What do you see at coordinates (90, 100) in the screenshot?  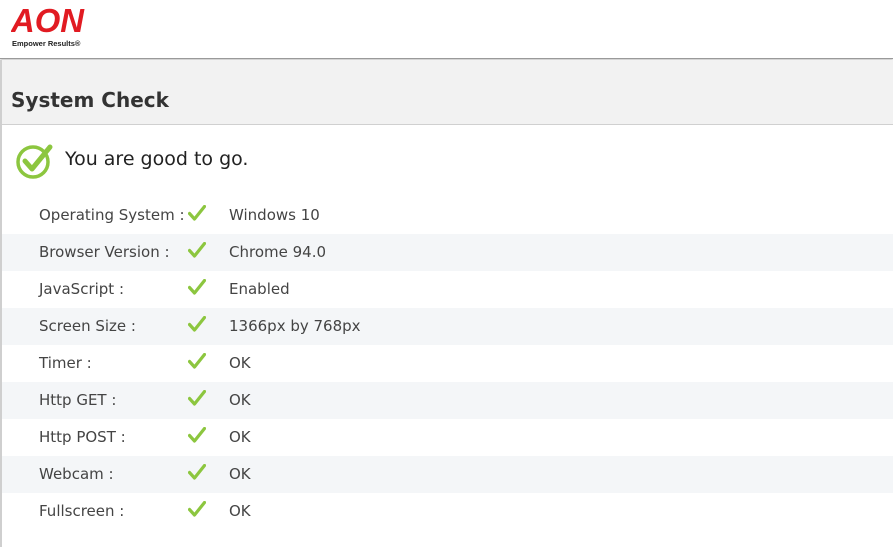 I see `page-title: System Check` at bounding box center [90, 100].